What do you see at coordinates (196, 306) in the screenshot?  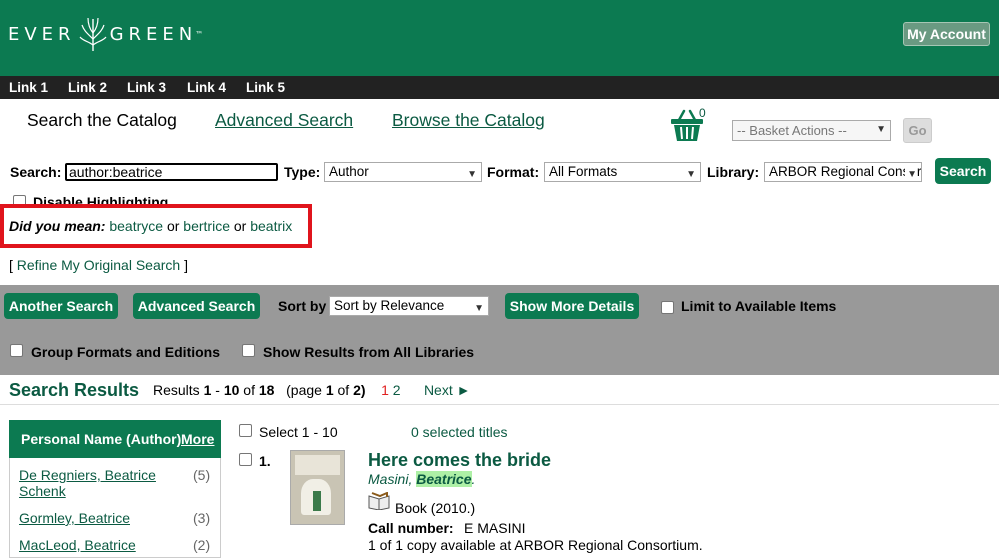 I see `advanced-search-button: Advanced Search` at bounding box center [196, 306].